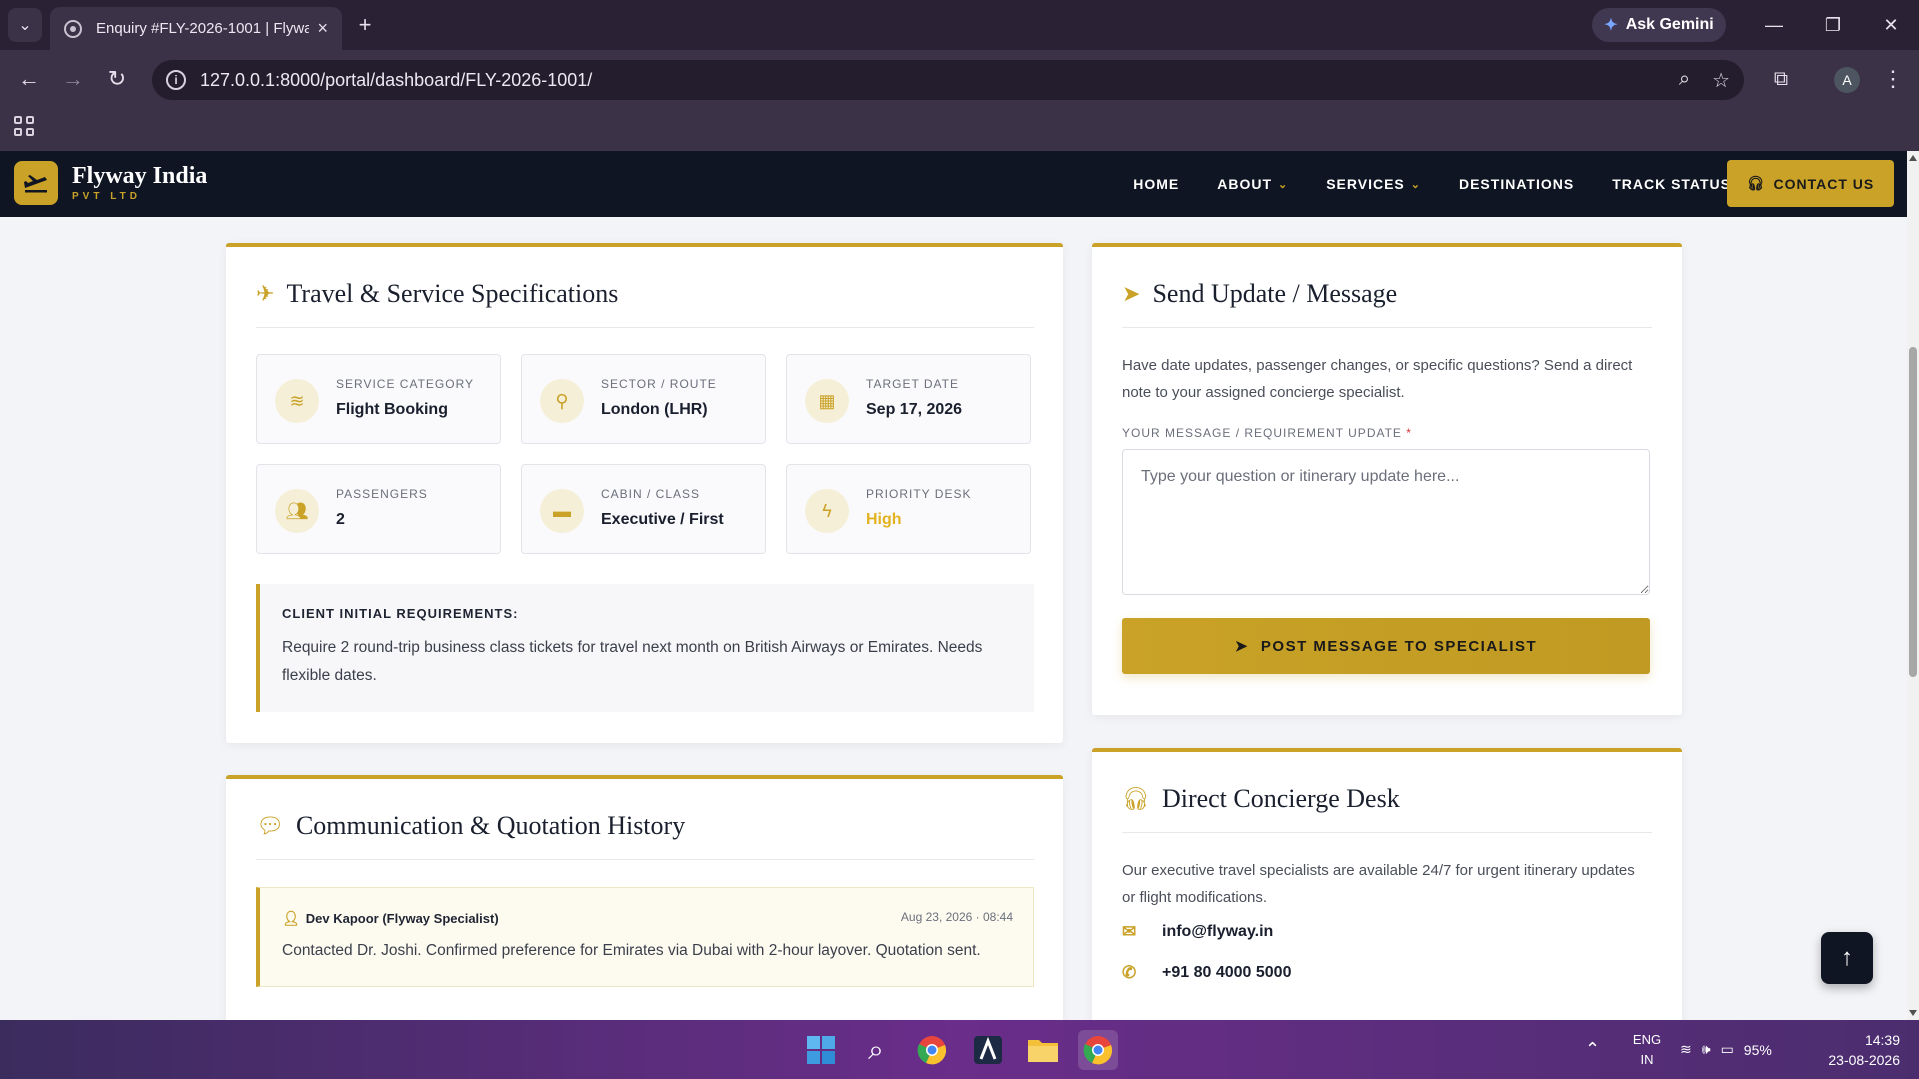 The width and height of the screenshot is (1919, 1079). What do you see at coordinates (297, 511) in the screenshot?
I see `users-icon: 👥︎` at bounding box center [297, 511].